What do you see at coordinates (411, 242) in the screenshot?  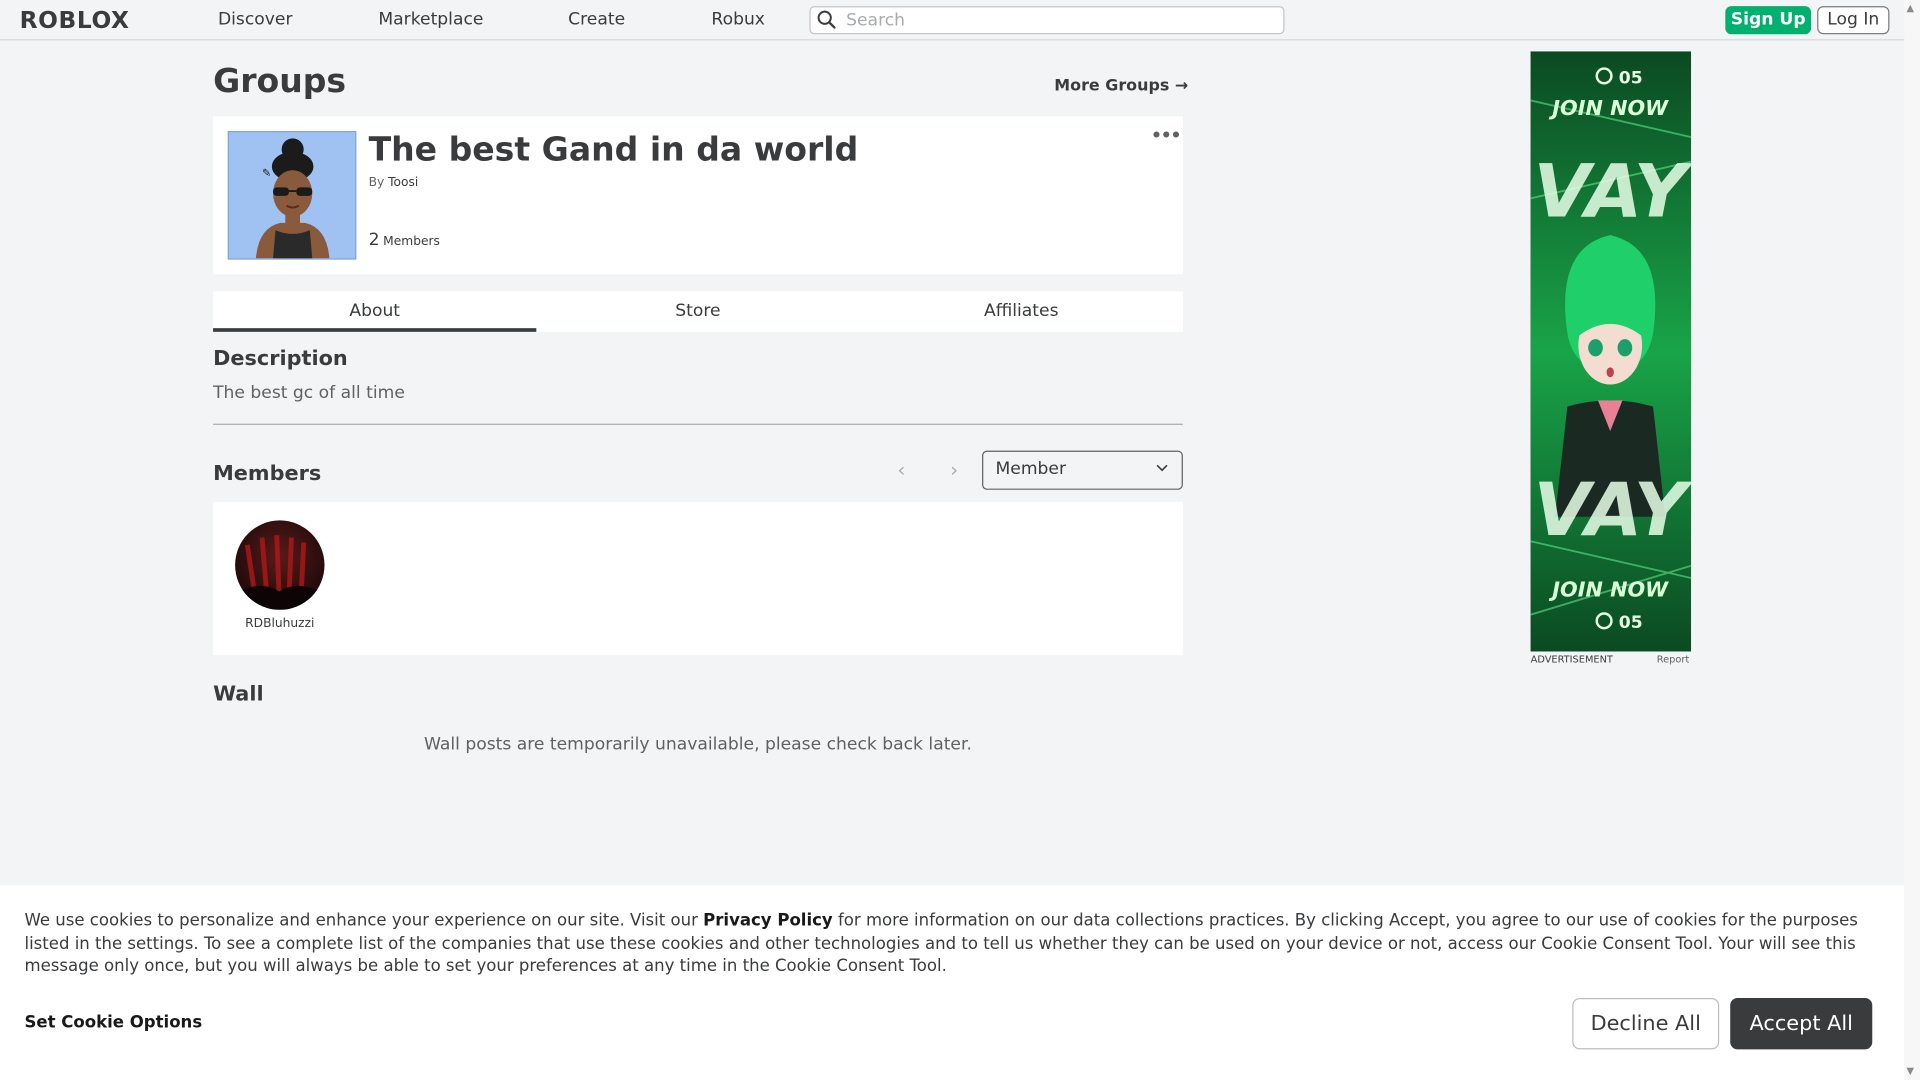 I see `member-count-label: Members` at bounding box center [411, 242].